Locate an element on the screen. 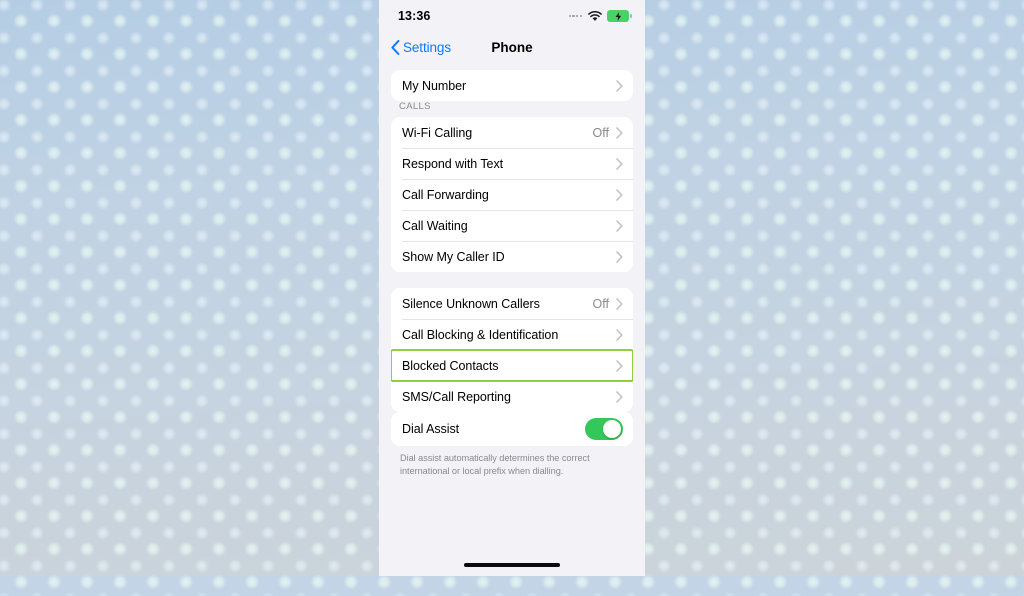  settings-row-my-number: My Number is located at coordinates (512, 85).